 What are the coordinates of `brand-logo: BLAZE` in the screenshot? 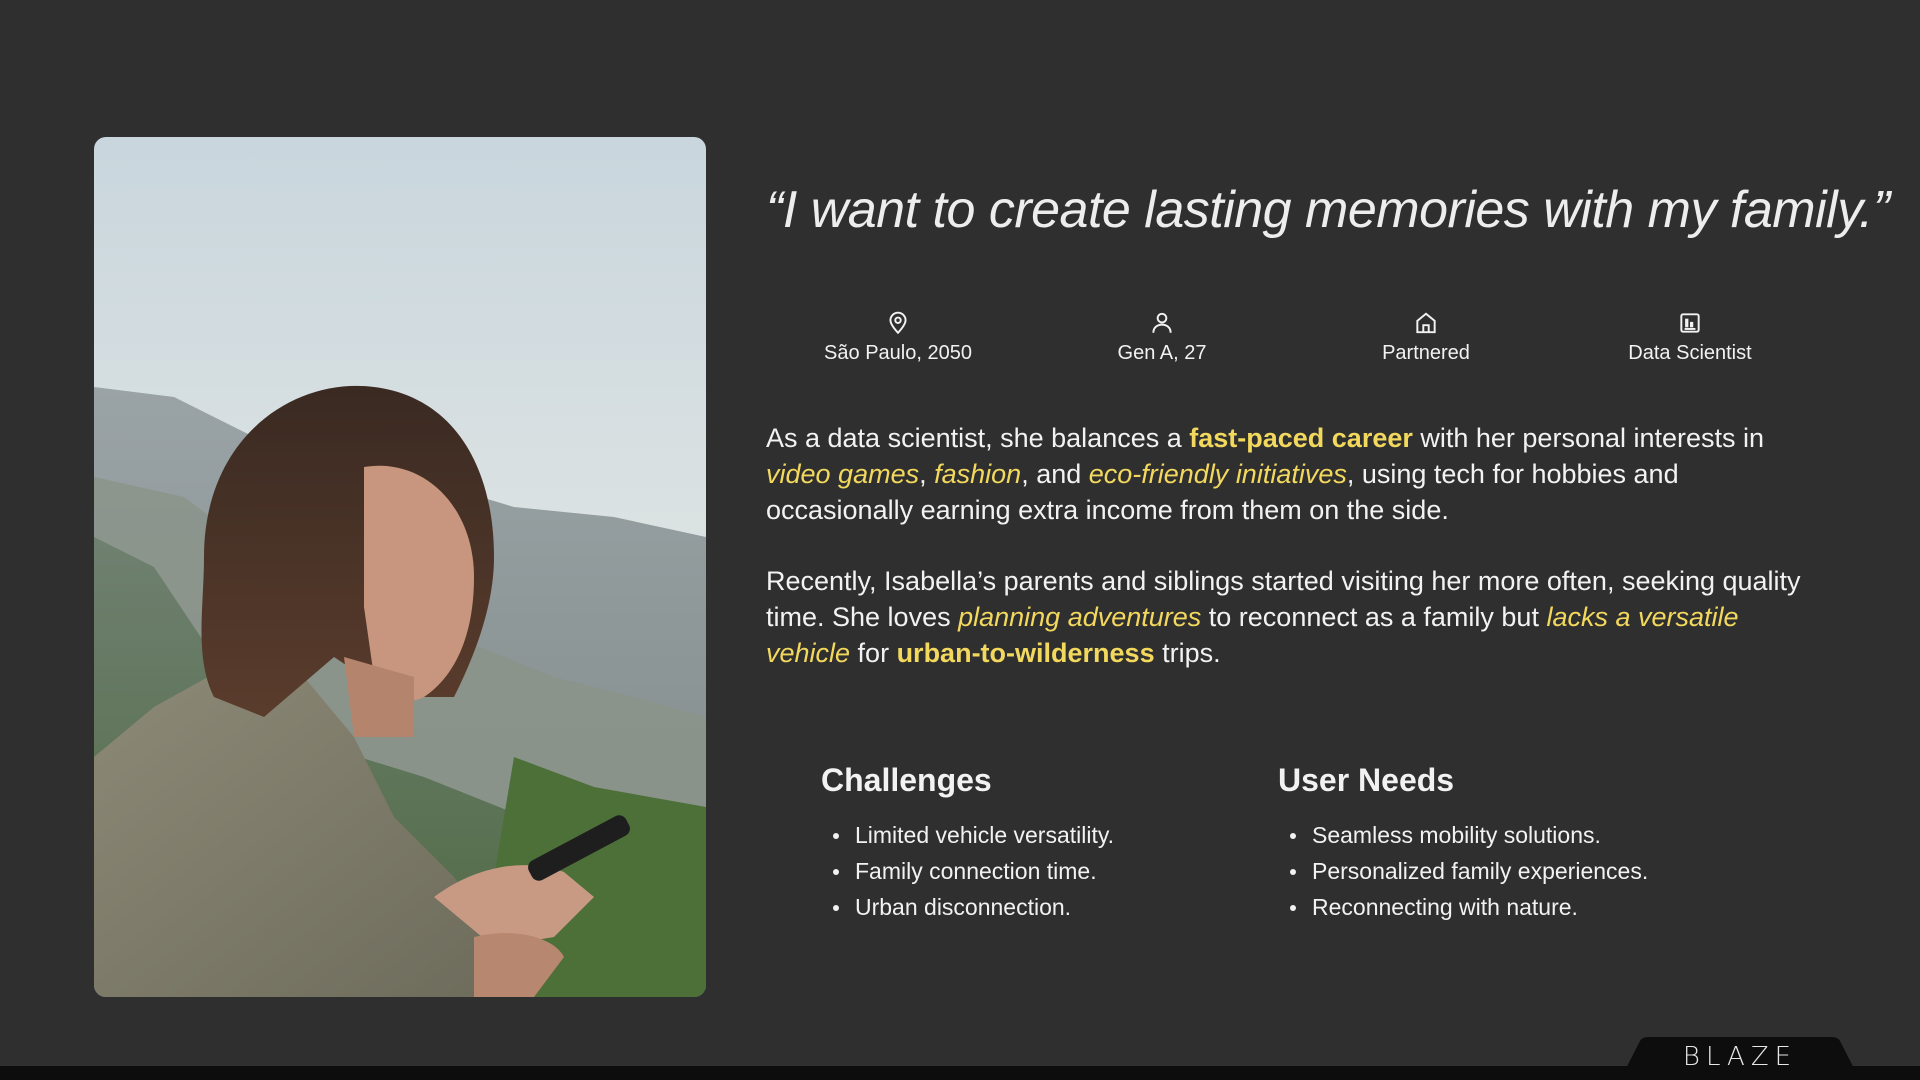 It's located at (1740, 1057).